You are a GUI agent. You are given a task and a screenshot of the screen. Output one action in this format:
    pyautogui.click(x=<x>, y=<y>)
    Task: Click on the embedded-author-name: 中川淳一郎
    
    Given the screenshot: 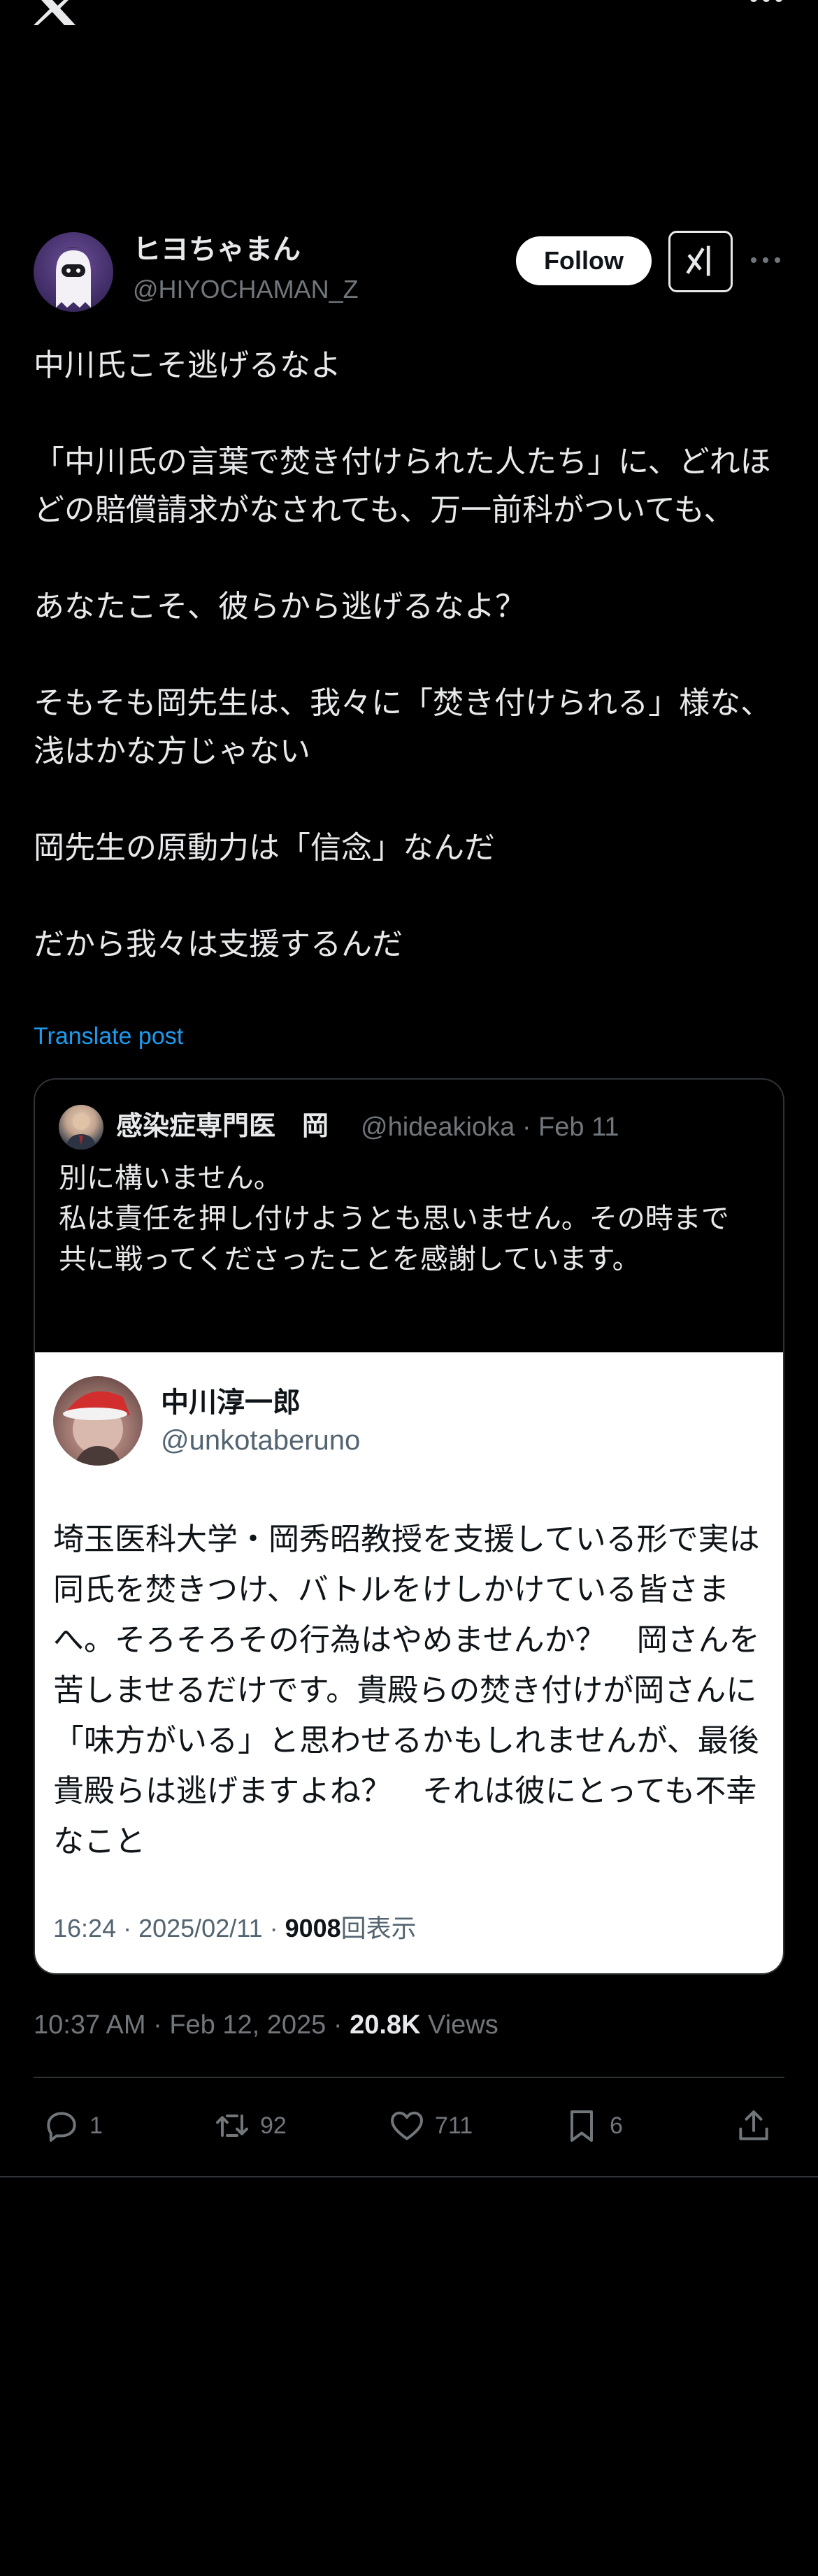 What is the action you would take?
    pyautogui.click(x=231, y=1403)
    